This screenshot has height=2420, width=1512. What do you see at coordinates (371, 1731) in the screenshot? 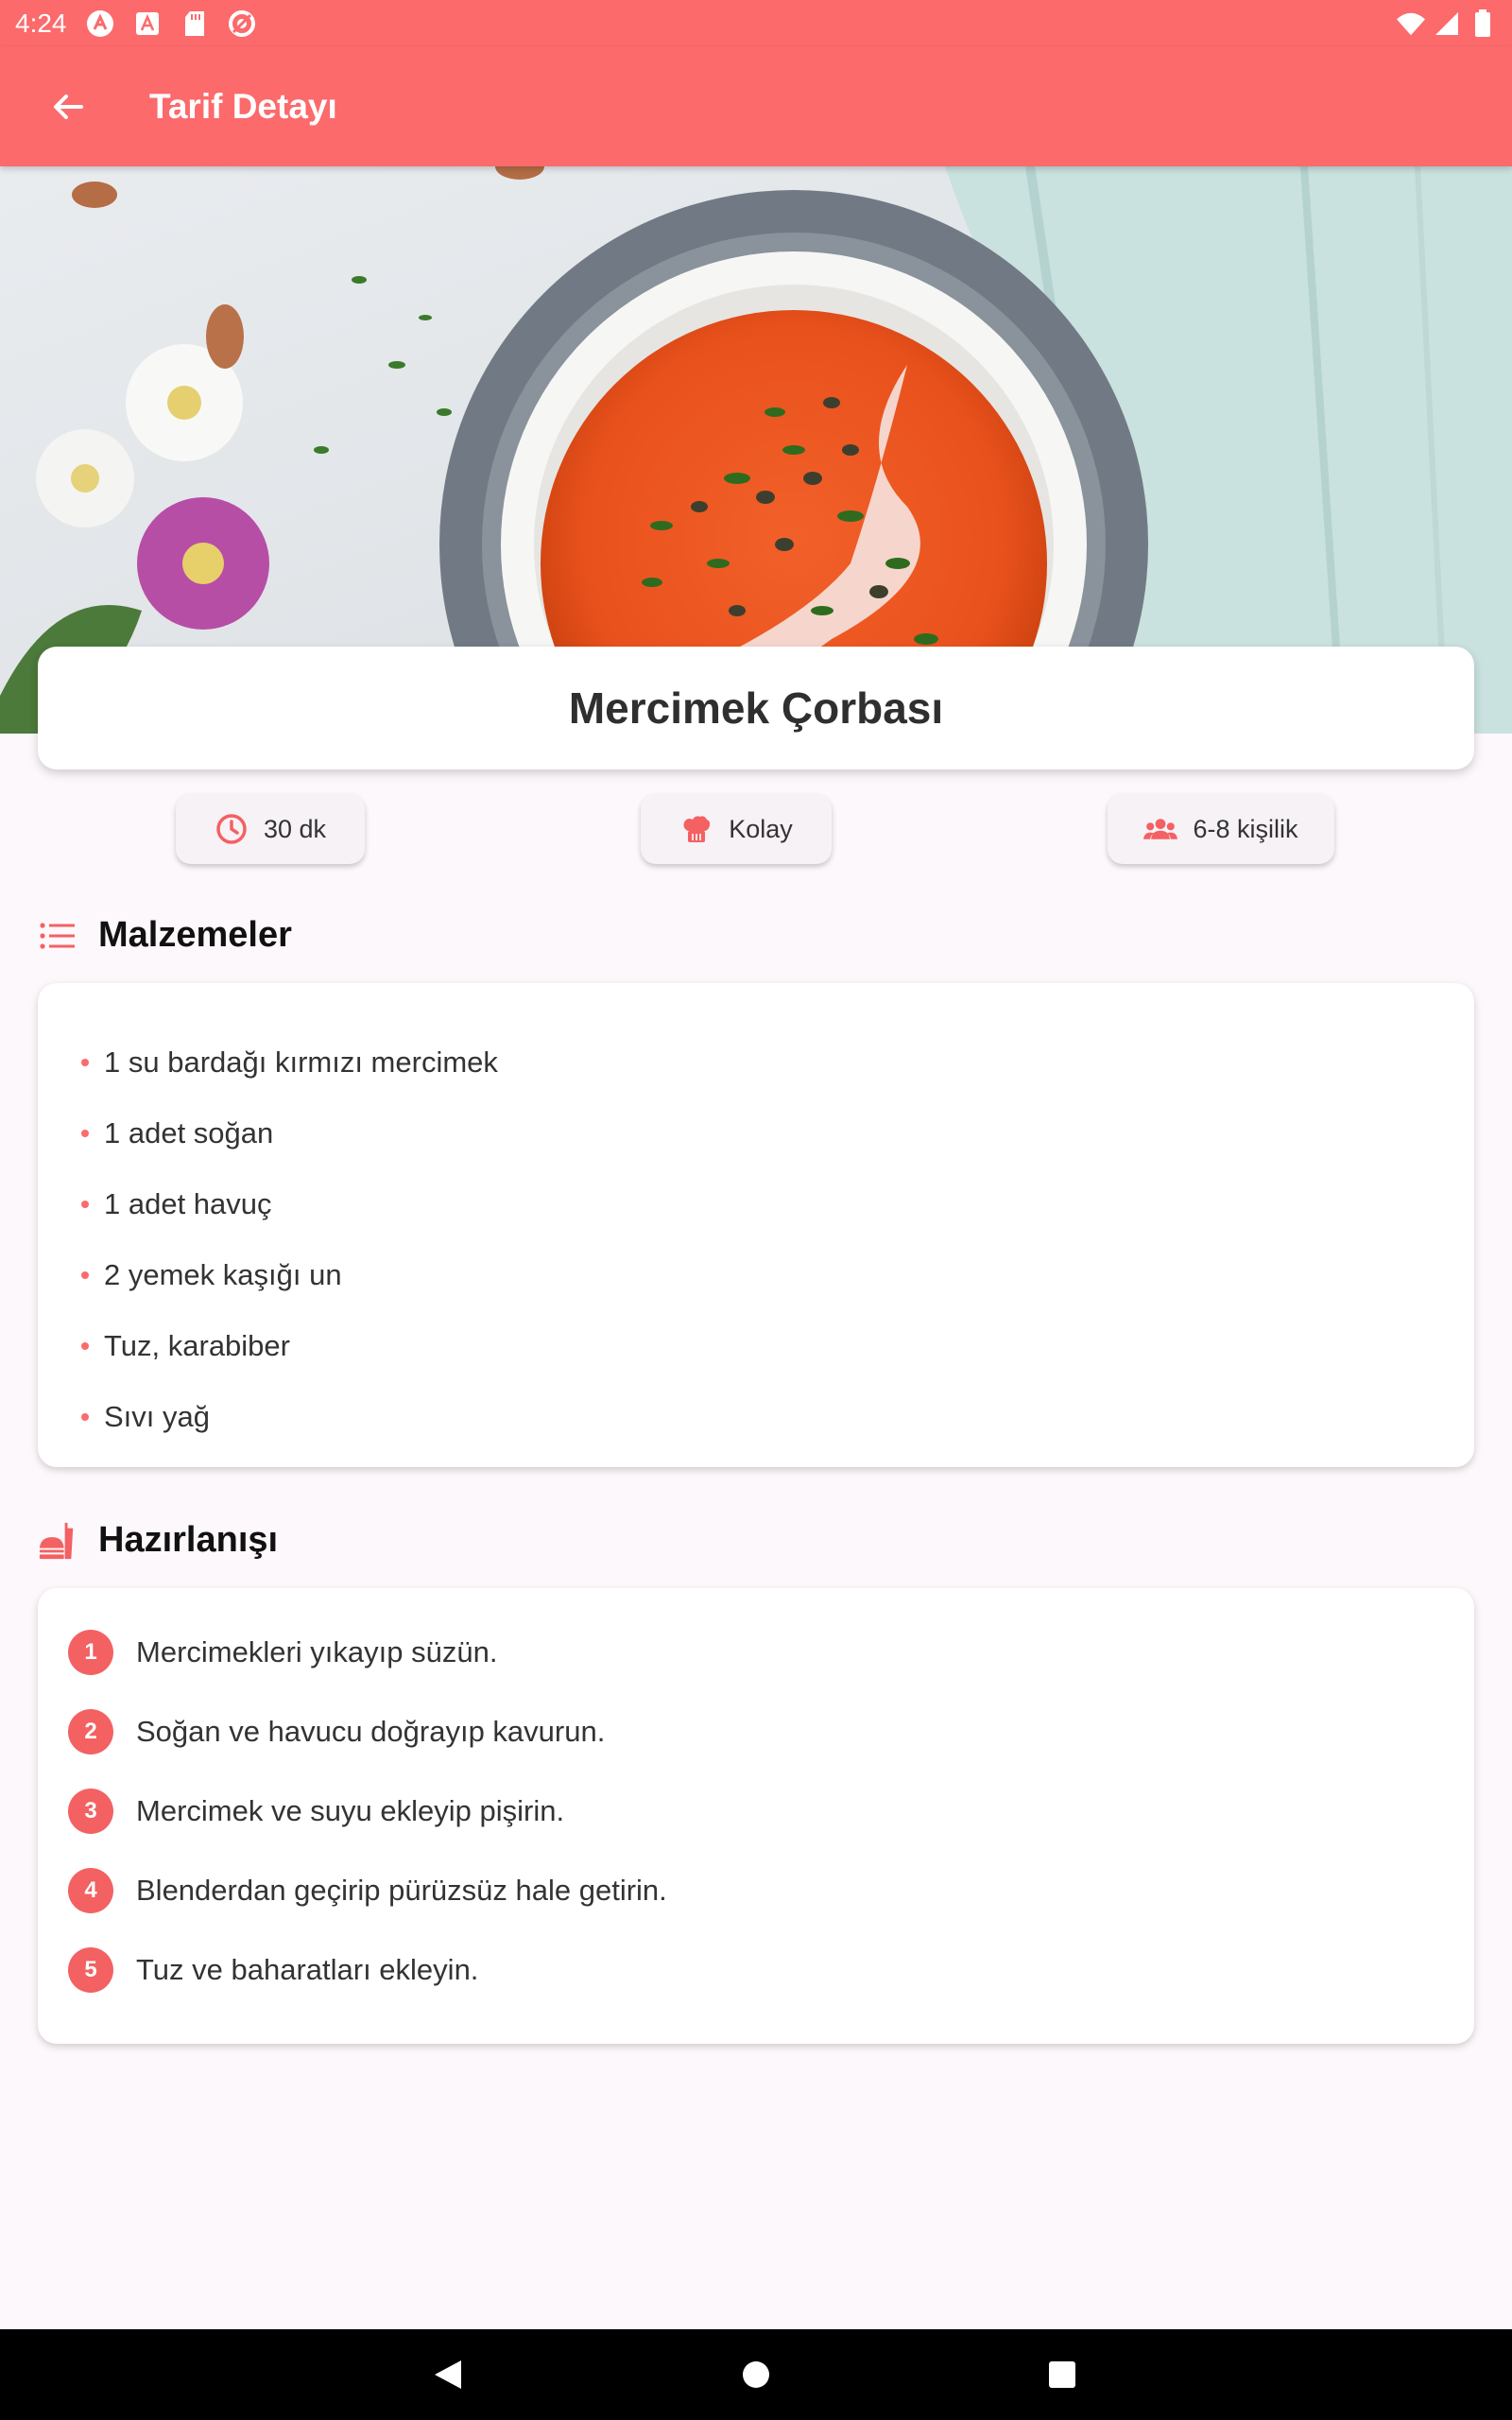
I see `step-text: Soğan ve havucu doğrayıp kavurun.` at bounding box center [371, 1731].